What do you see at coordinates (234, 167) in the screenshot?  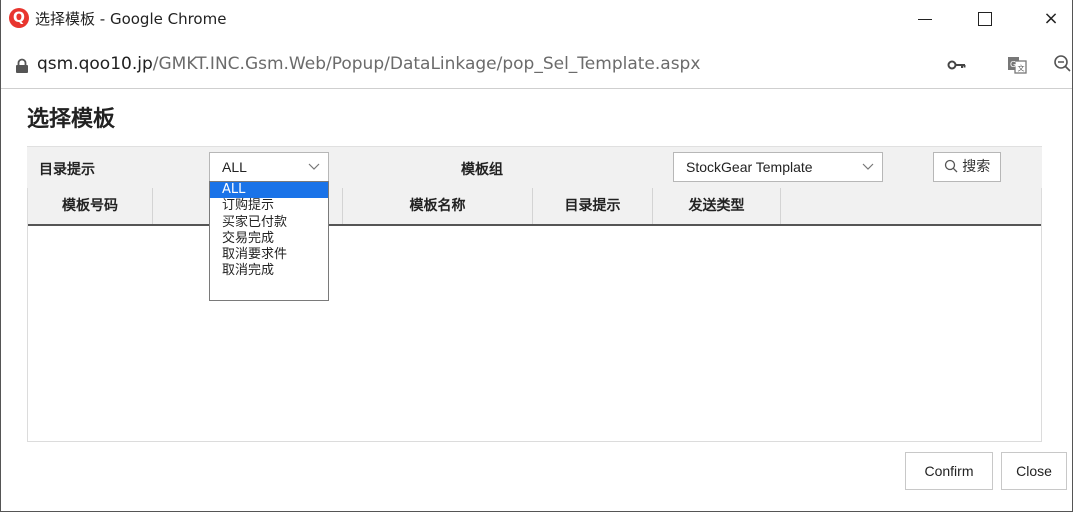 I see `category-hint-value: ALL` at bounding box center [234, 167].